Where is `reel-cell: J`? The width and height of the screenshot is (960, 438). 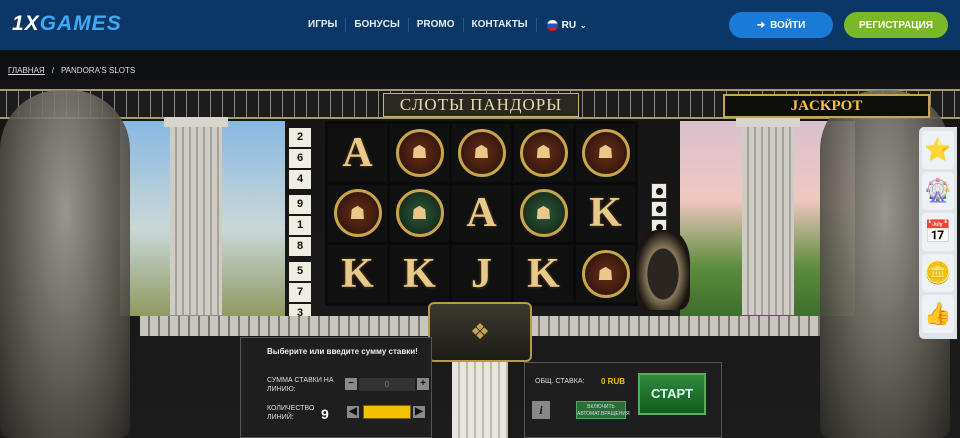
reel-cell: J is located at coordinates (481, 274).